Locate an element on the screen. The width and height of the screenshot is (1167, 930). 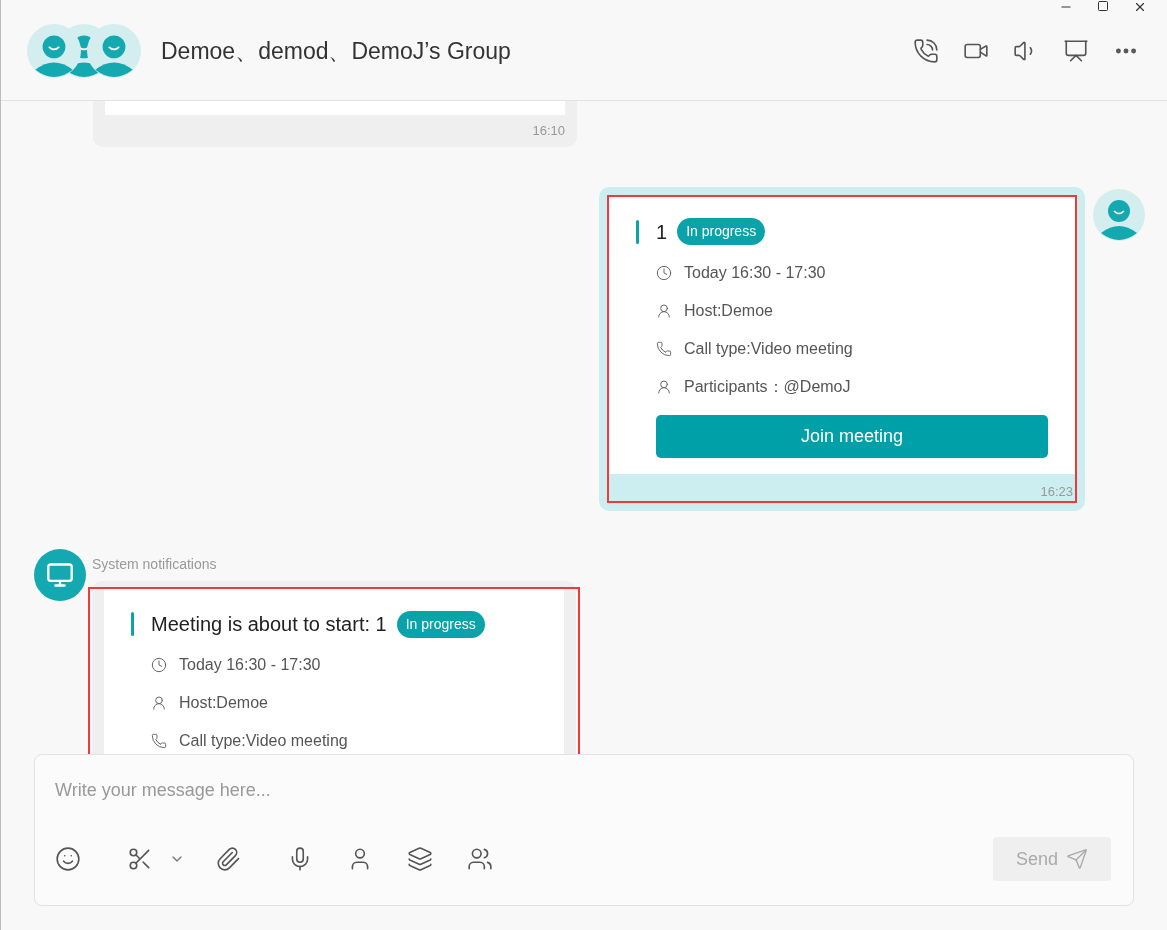
join-meeting-button: Join meeting is located at coordinates (852, 436).